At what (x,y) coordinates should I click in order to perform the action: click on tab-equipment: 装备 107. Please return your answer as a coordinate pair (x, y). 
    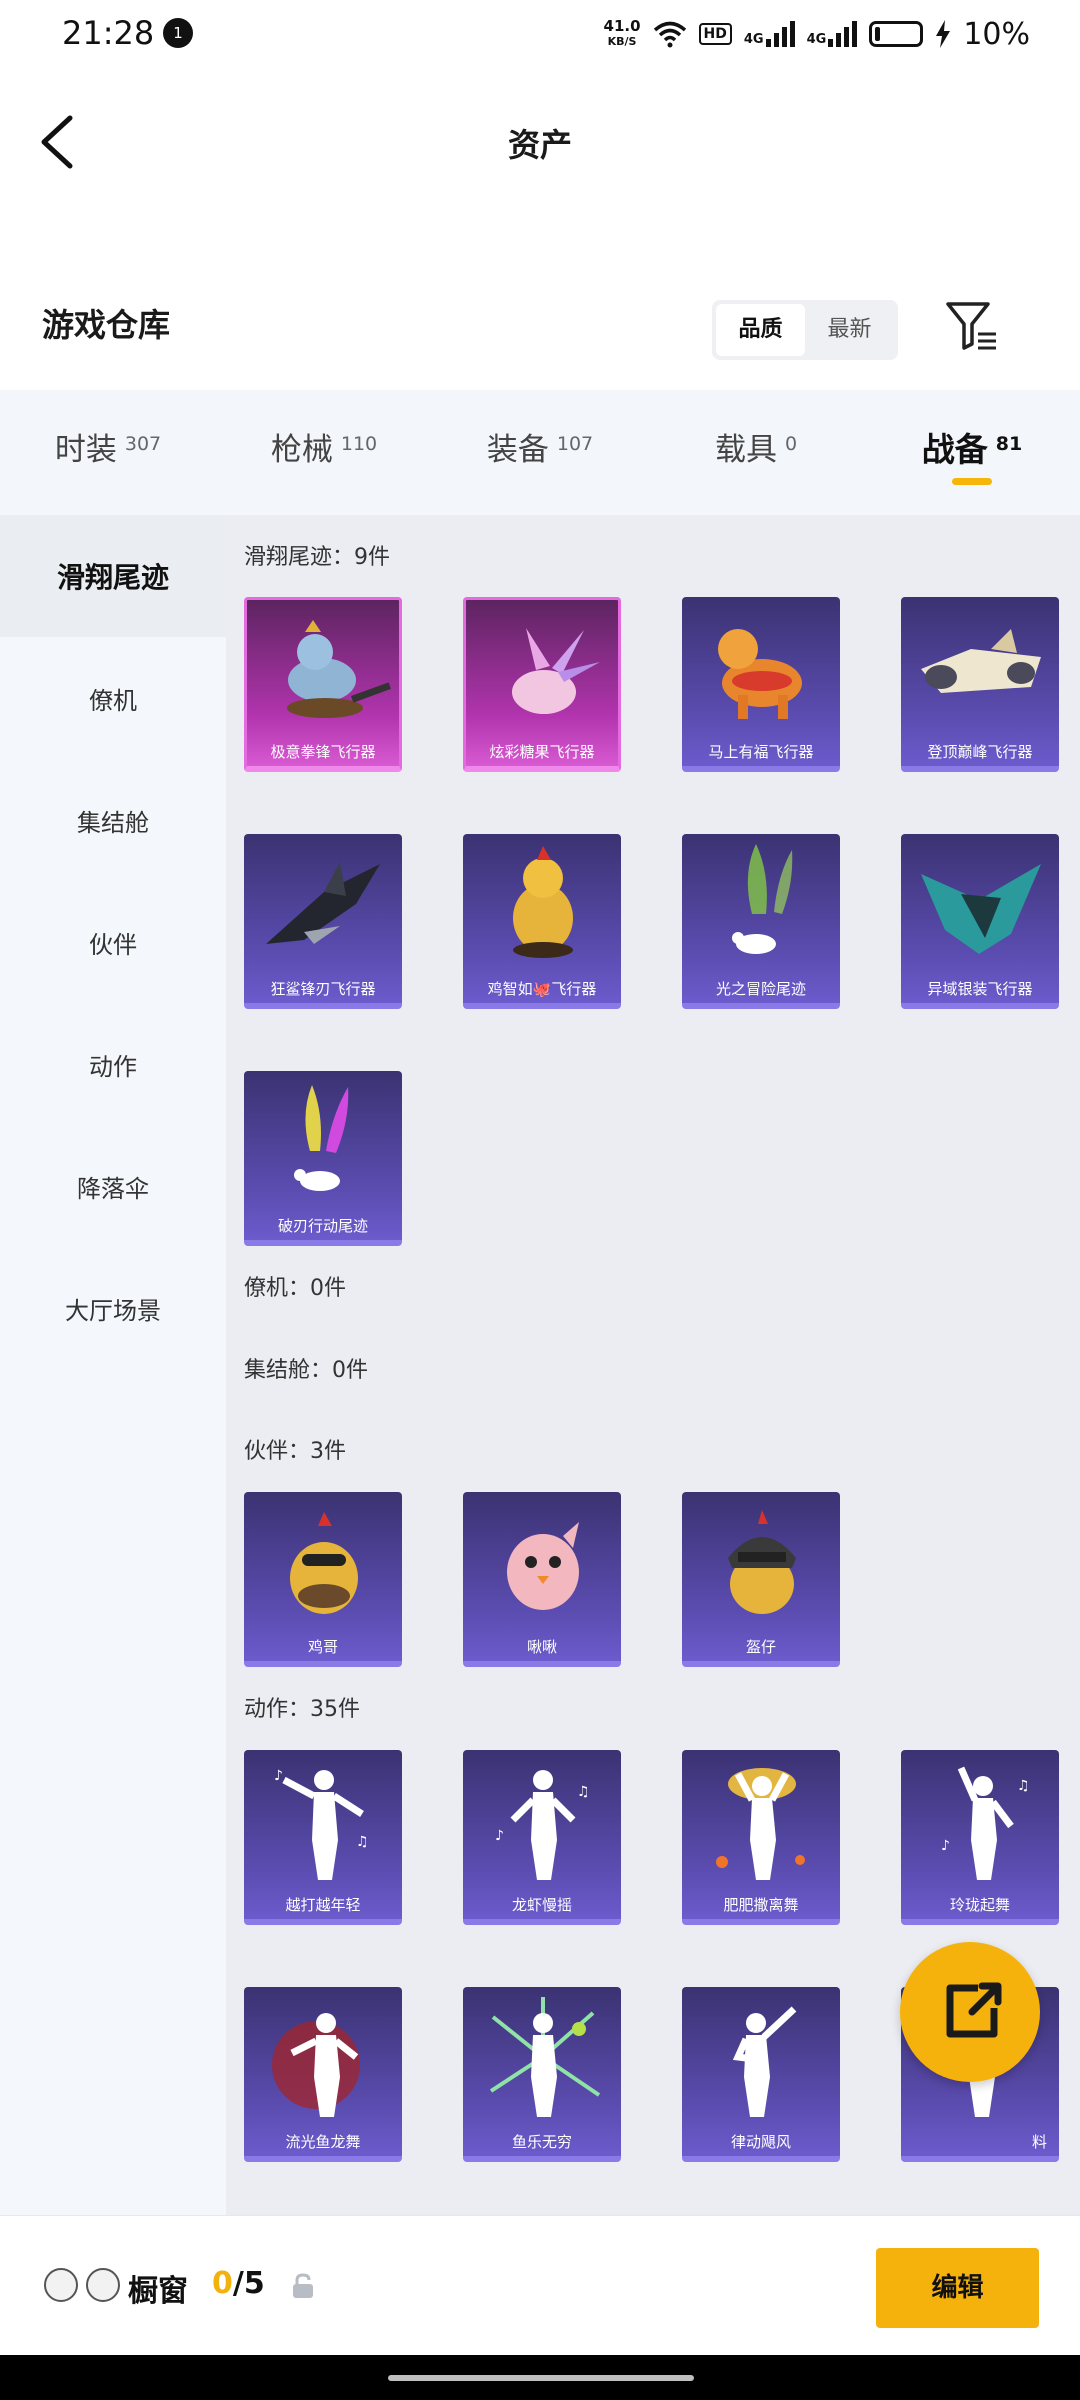
    Looking at the image, I should click on (540, 452).